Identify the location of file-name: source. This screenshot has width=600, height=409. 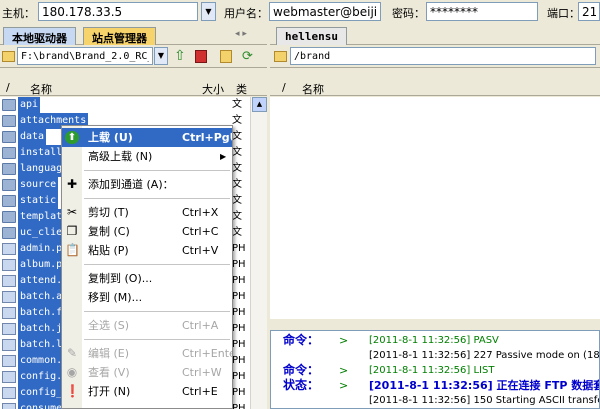
(38, 185).